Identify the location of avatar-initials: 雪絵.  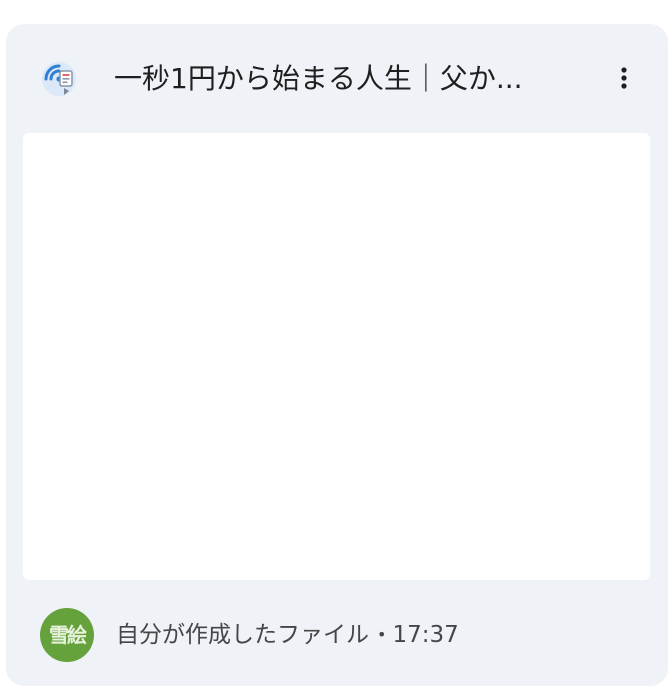
(68, 635).